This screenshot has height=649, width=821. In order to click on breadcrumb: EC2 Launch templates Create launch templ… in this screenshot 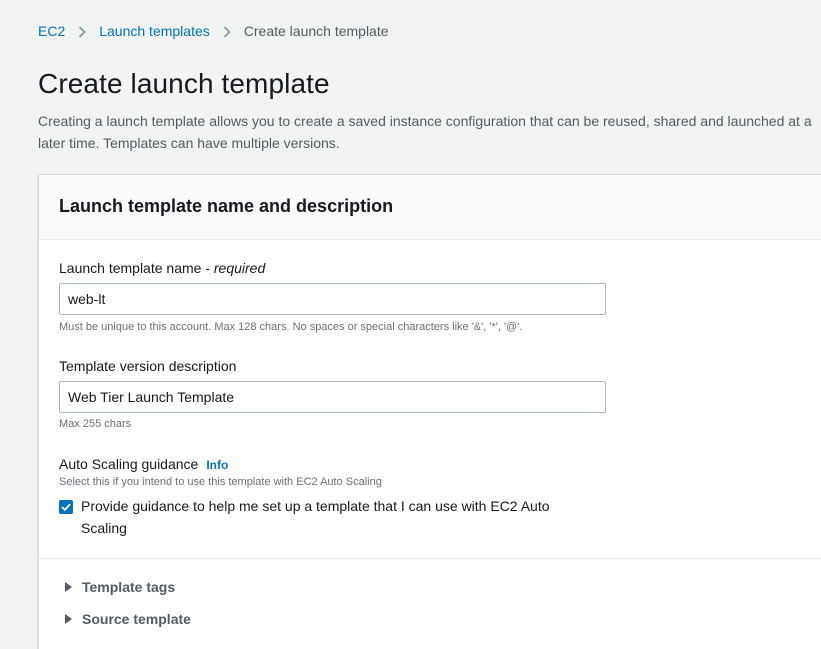, I will do `click(213, 31)`.